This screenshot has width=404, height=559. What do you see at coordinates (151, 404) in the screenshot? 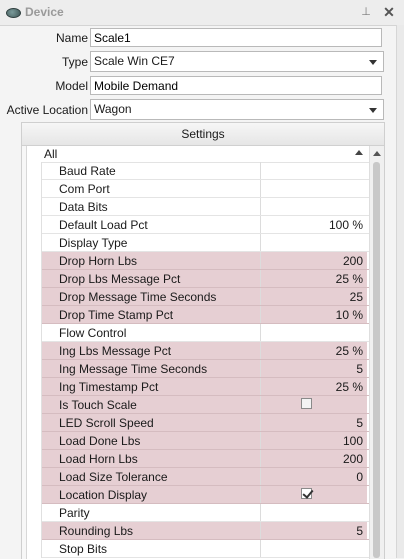
I see `property-name-cell: Is Touch Scale` at bounding box center [151, 404].